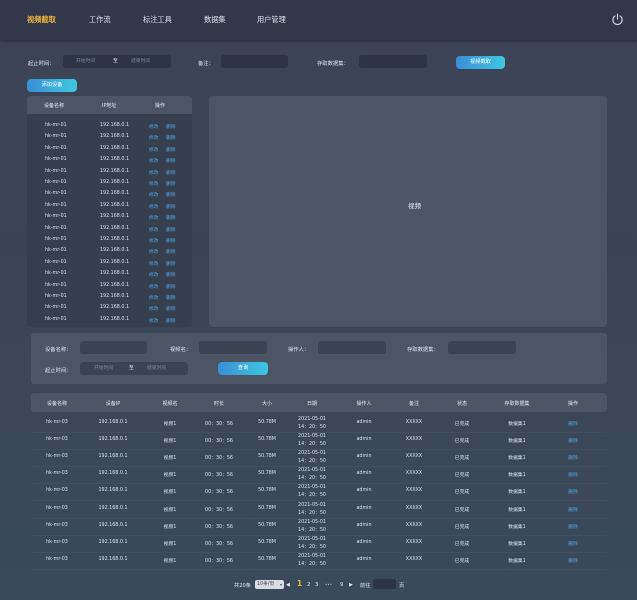  Describe the element at coordinates (56, 148) in the screenshot. I see `device-row-name: hk-mr-01` at that location.